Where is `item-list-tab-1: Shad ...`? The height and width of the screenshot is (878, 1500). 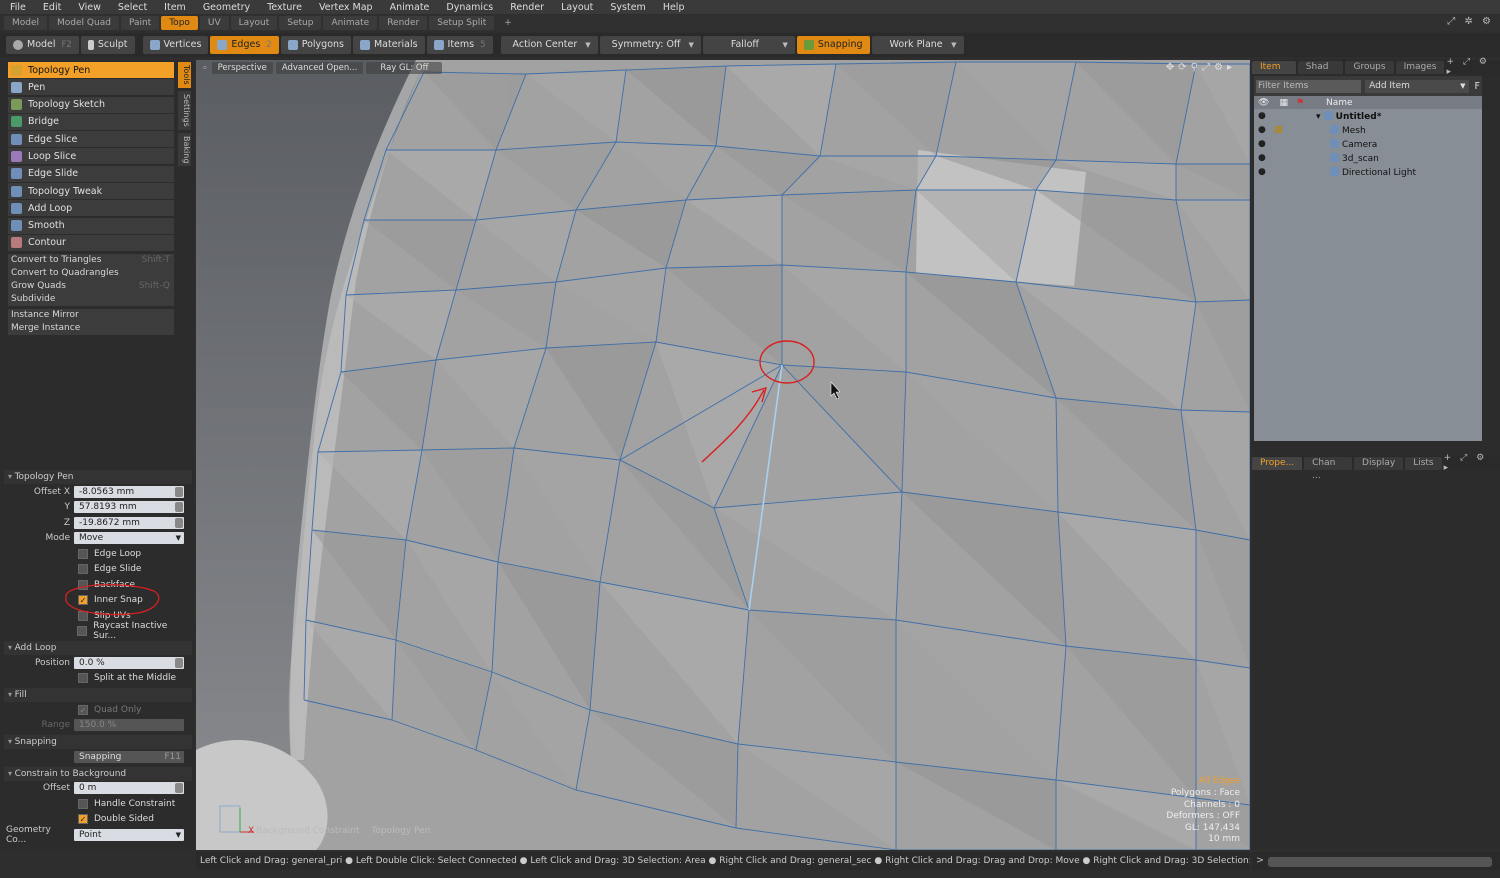 item-list-tab-1: Shad ... is located at coordinates (1321, 67).